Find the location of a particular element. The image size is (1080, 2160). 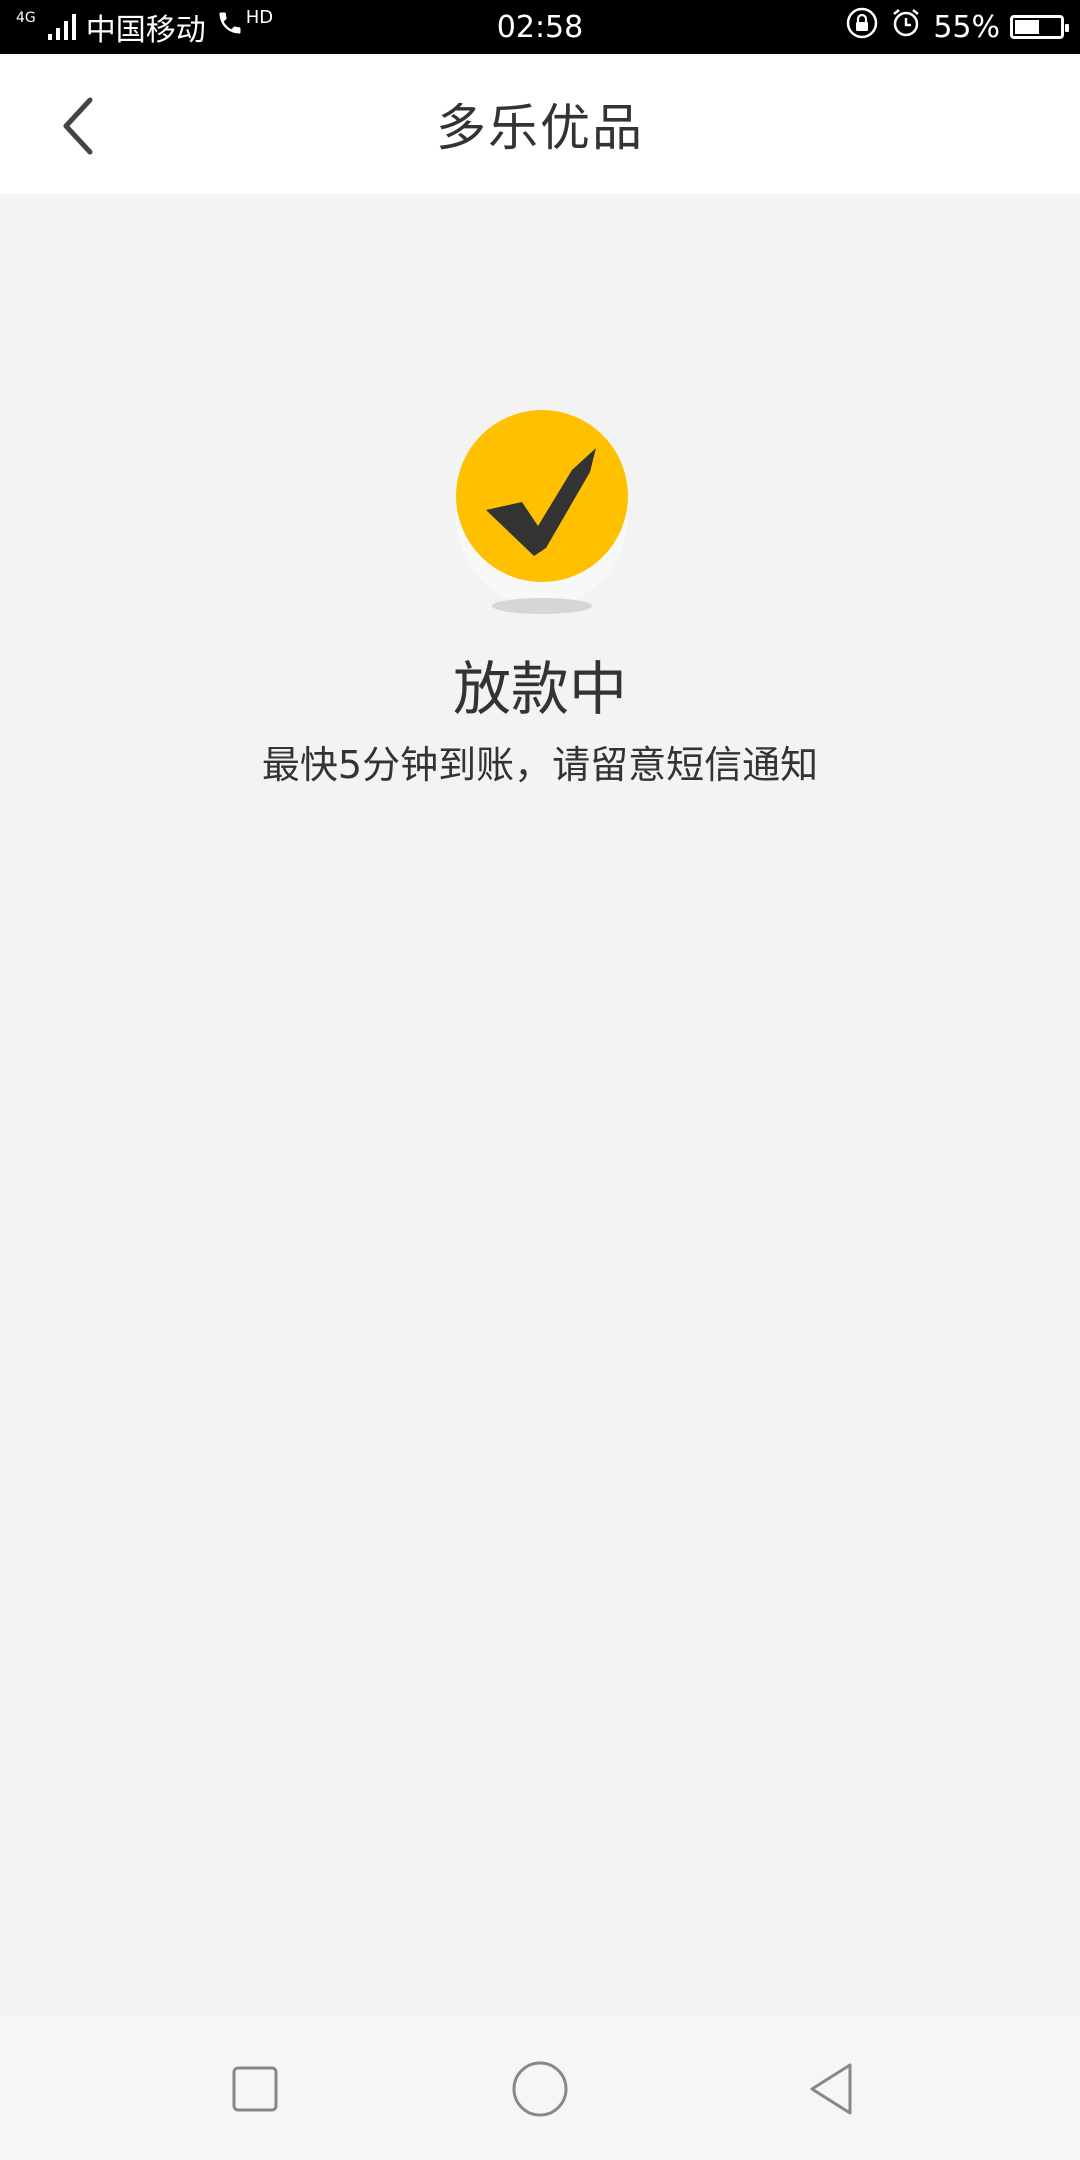

square-icon is located at coordinates (255, 2089).